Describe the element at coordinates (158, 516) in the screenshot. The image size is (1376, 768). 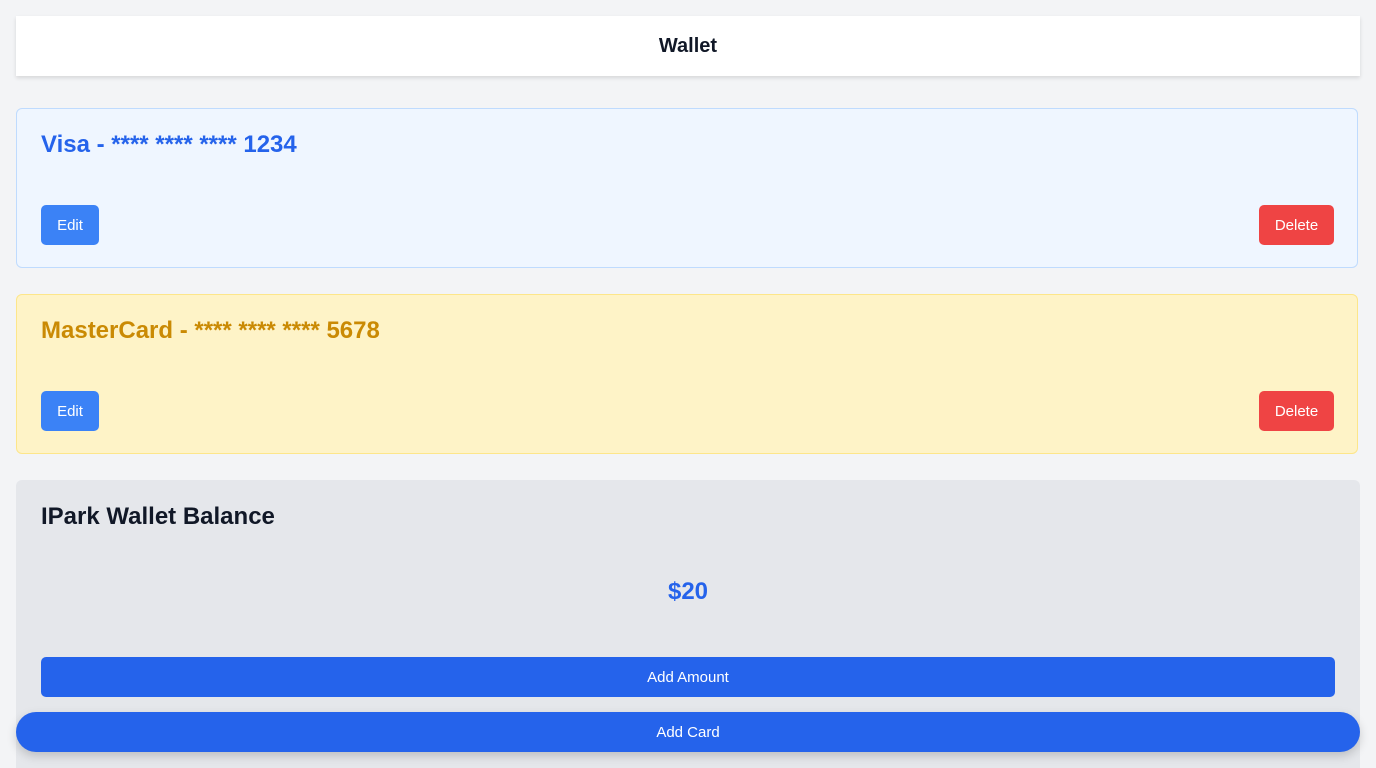
I see `balance-title: IPark Wallet Balance` at that location.